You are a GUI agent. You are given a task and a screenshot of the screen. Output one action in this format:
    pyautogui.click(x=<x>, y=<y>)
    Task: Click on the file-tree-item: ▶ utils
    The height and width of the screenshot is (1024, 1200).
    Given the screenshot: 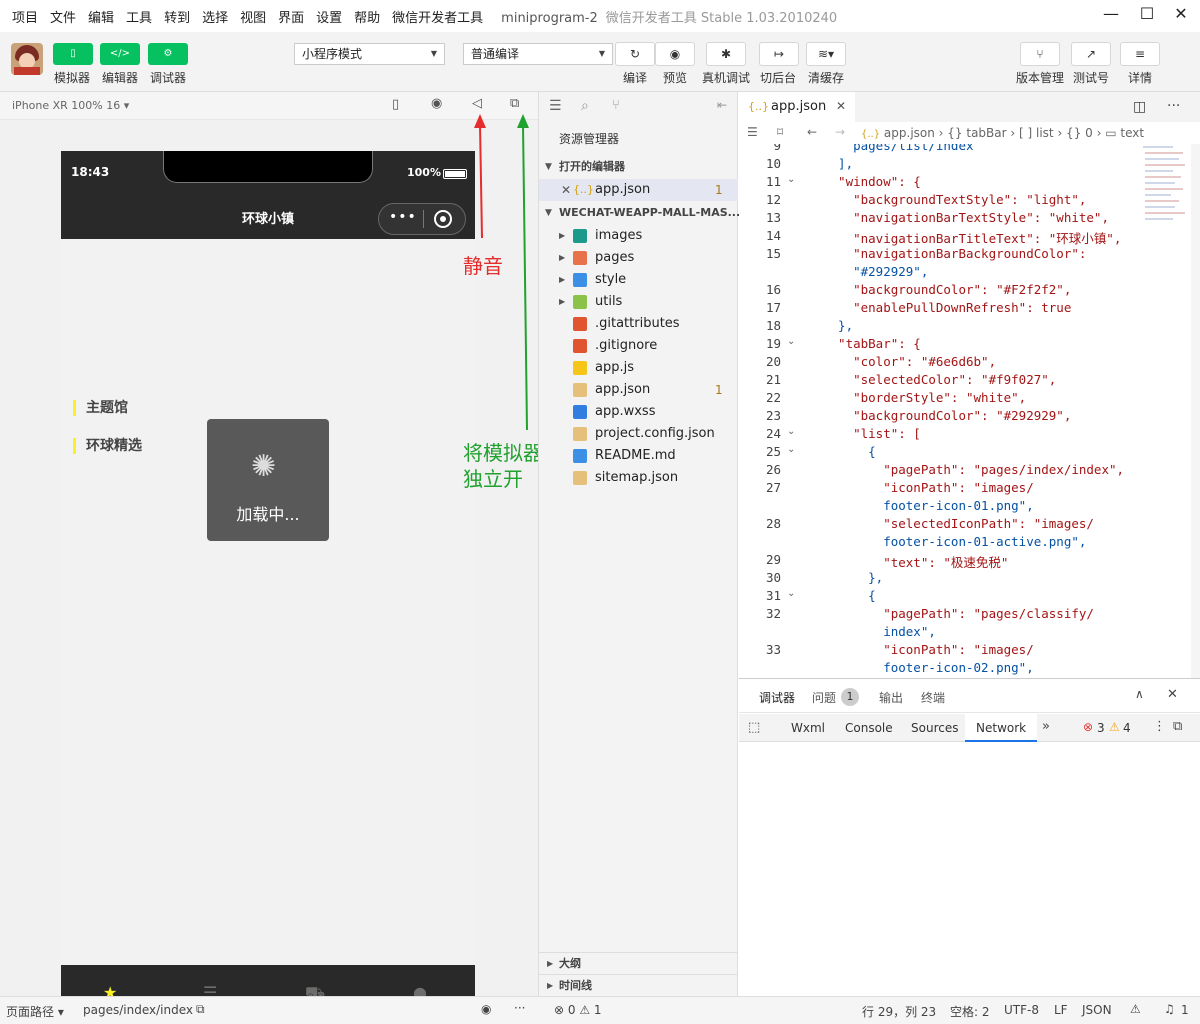 What is the action you would take?
    pyautogui.click(x=638, y=302)
    